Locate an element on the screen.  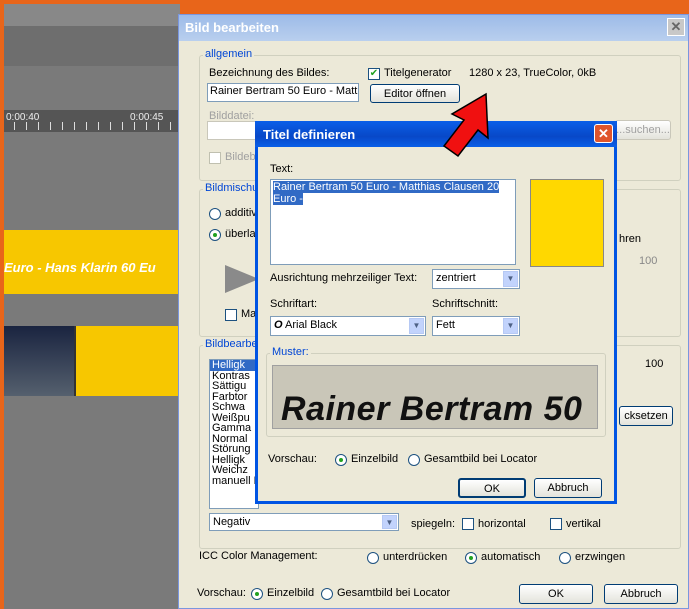
play-triangle-icon is located at coordinates (242, 279).